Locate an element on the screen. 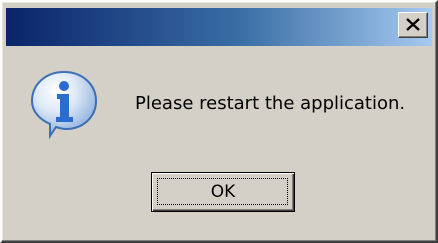 This screenshot has height=243, width=438. close-icon is located at coordinates (413, 24).